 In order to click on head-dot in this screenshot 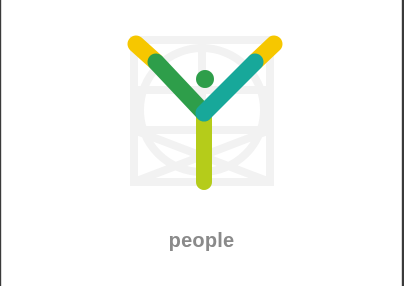, I will do `click(205, 79)`.